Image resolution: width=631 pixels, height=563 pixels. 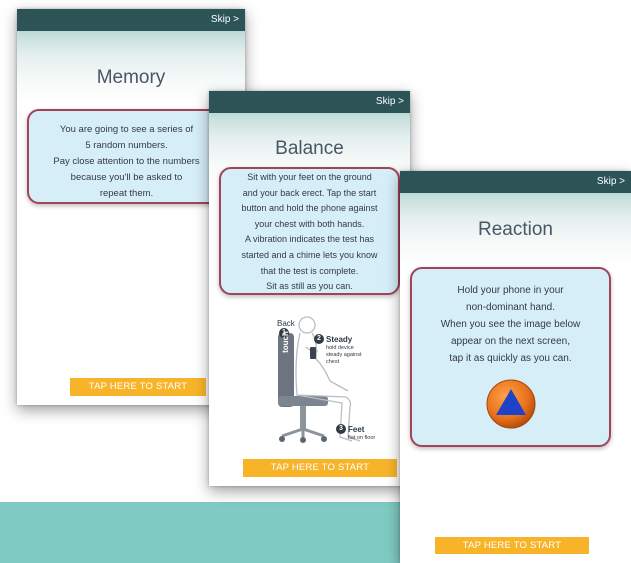 What do you see at coordinates (339, 339) in the screenshot?
I see `steady-label: Steady` at bounding box center [339, 339].